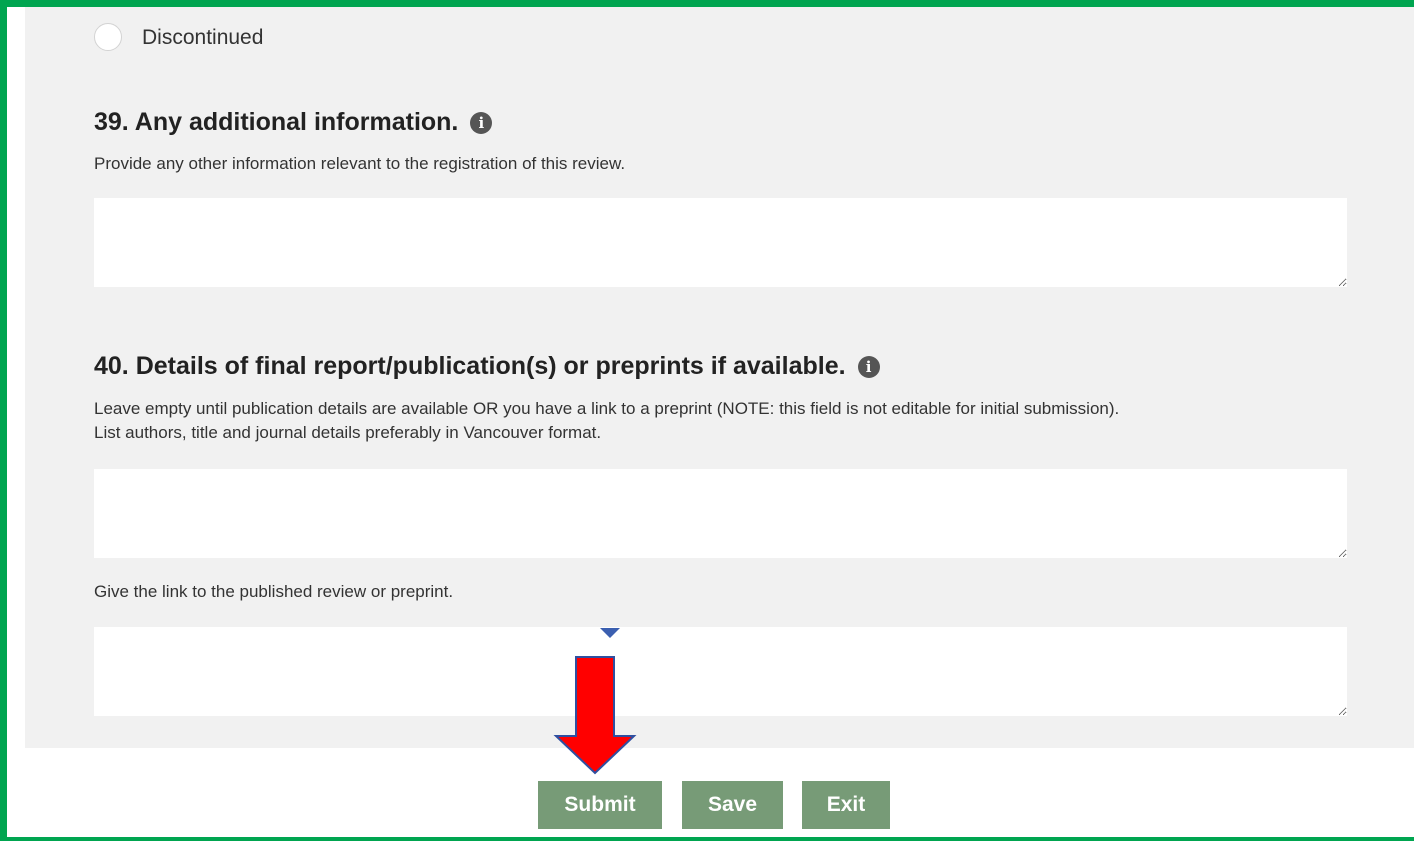  What do you see at coordinates (732, 805) in the screenshot?
I see `save-button: Save` at bounding box center [732, 805].